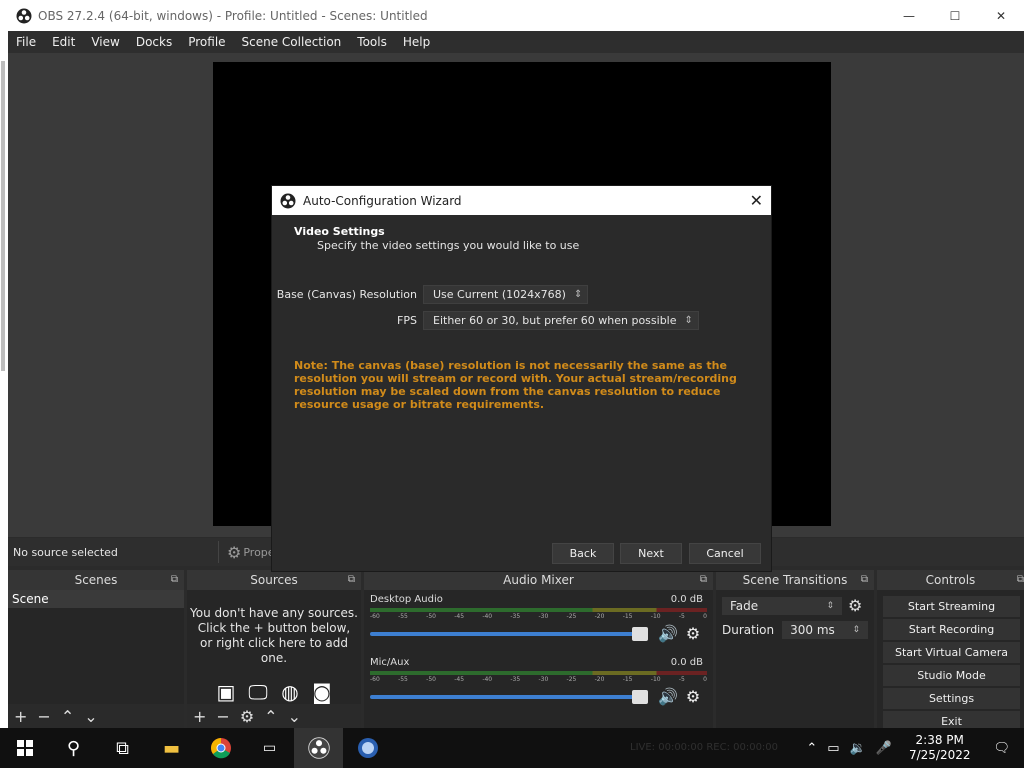 This screenshot has width=1024, height=768. I want to click on empty-sources-line-2: Click the + button below,, so click(274, 628).